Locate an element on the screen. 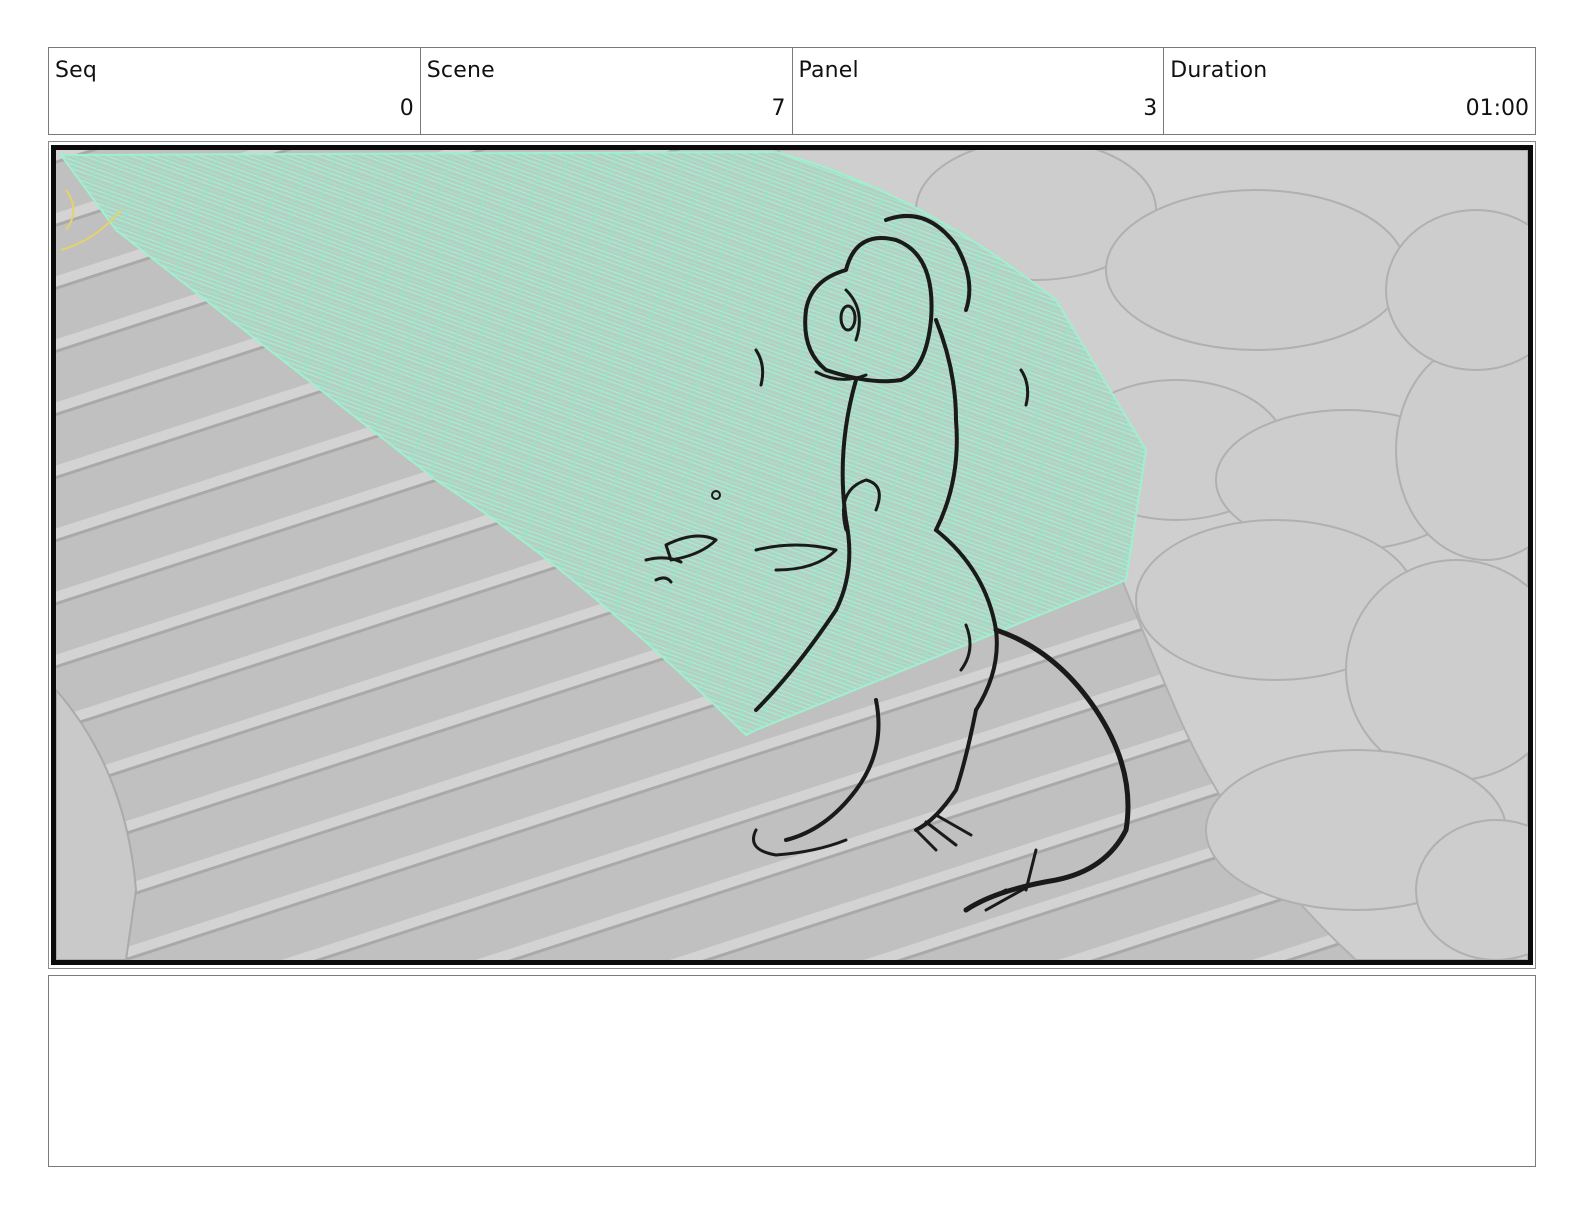  panel-notes-box is located at coordinates (792, 1071).